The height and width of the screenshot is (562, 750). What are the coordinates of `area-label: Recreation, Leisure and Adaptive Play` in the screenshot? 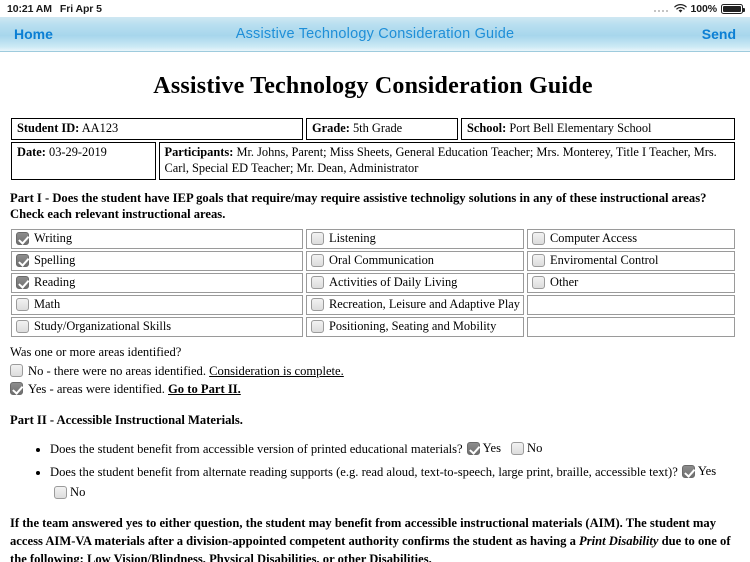 It's located at (424, 303).